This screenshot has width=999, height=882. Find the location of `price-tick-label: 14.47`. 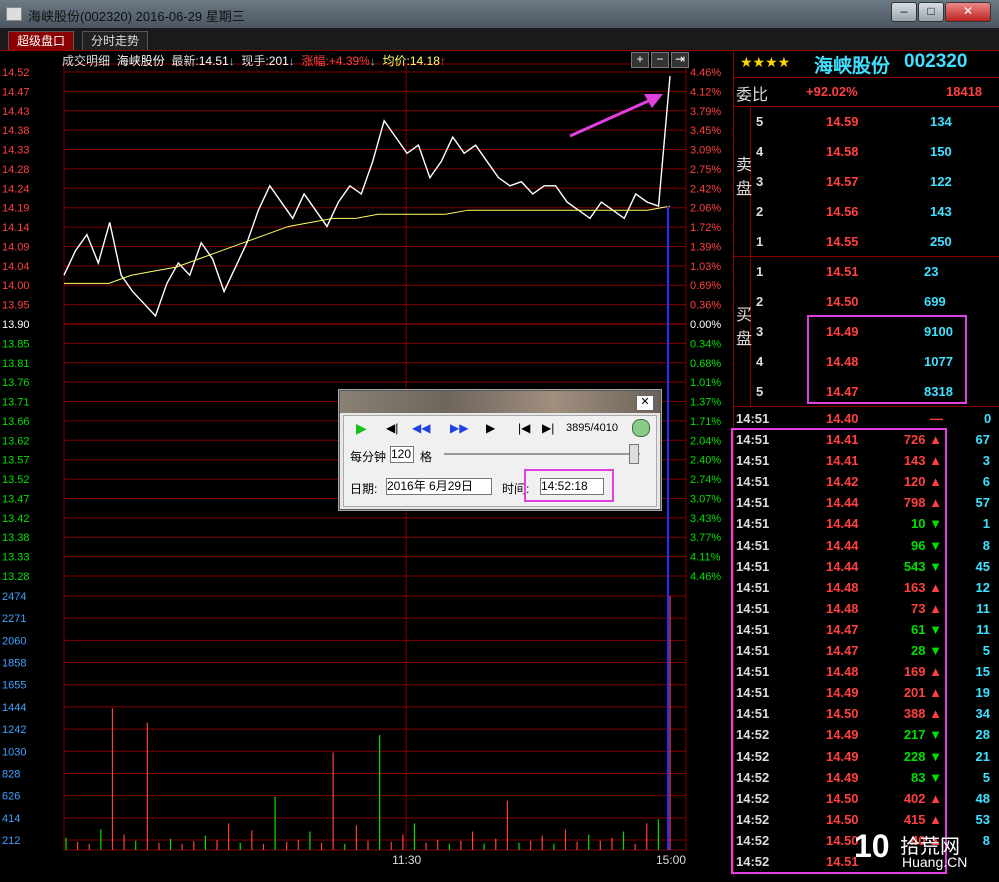

price-tick-label: 14.47 is located at coordinates (16, 92).